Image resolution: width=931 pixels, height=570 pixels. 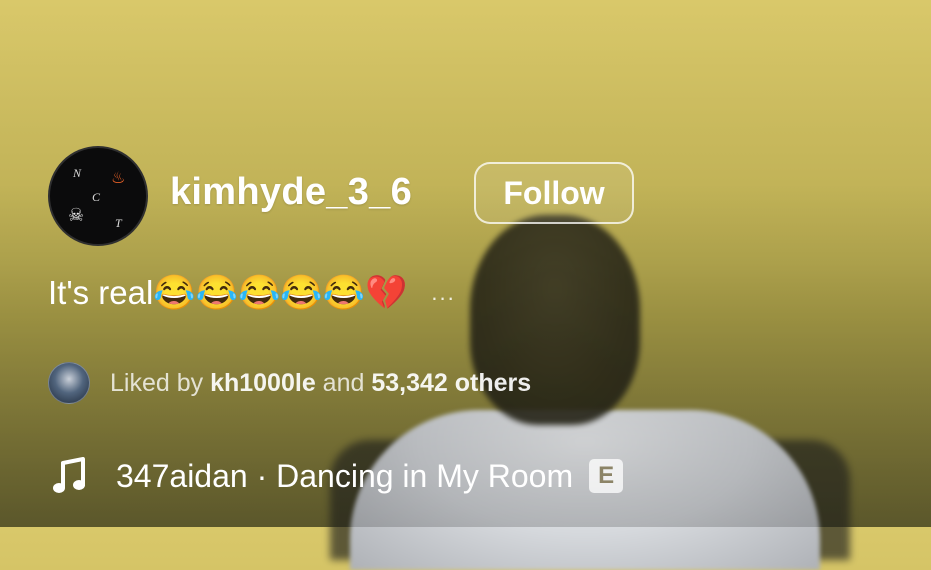 What do you see at coordinates (182, 475) in the screenshot?
I see `music-artist: 347aidan` at bounding box center [182, 475].